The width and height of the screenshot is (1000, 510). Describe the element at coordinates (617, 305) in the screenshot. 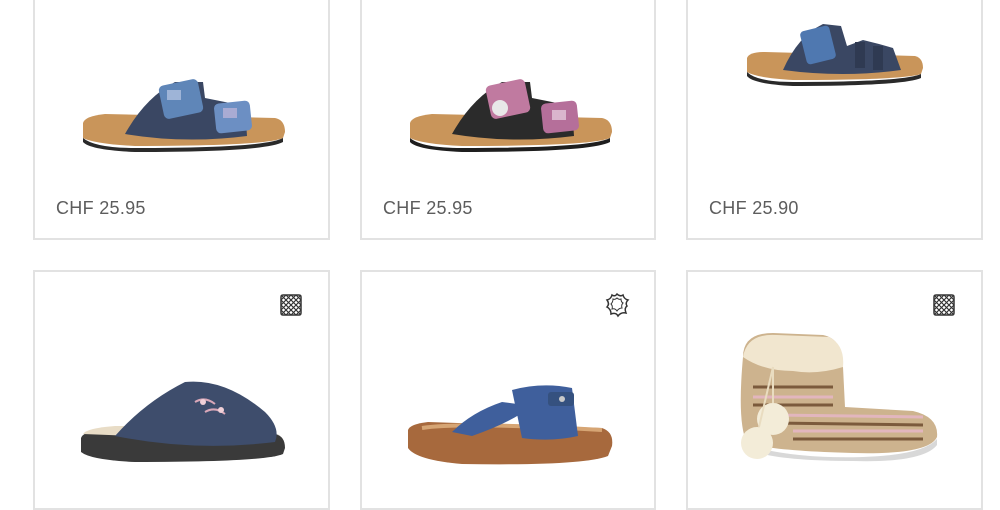

I see `leather-material-icon` at that location.